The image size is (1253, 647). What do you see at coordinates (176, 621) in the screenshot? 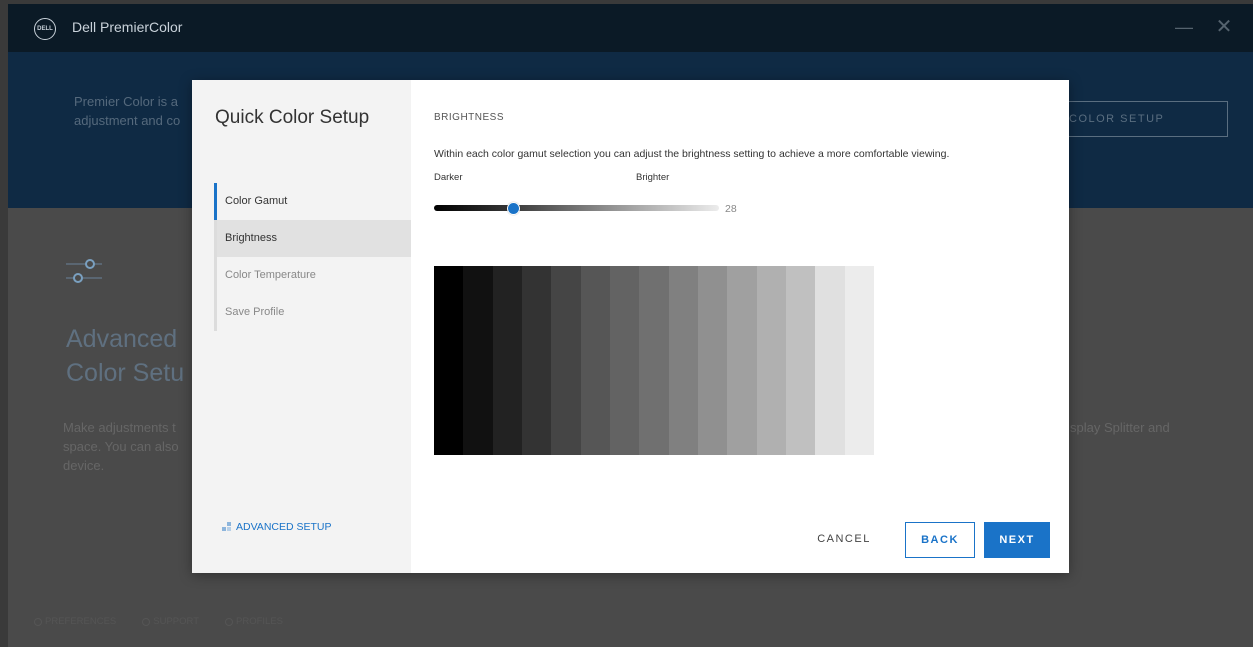
I see `support-label: SUPPORT` at bounding box center [176, 621].